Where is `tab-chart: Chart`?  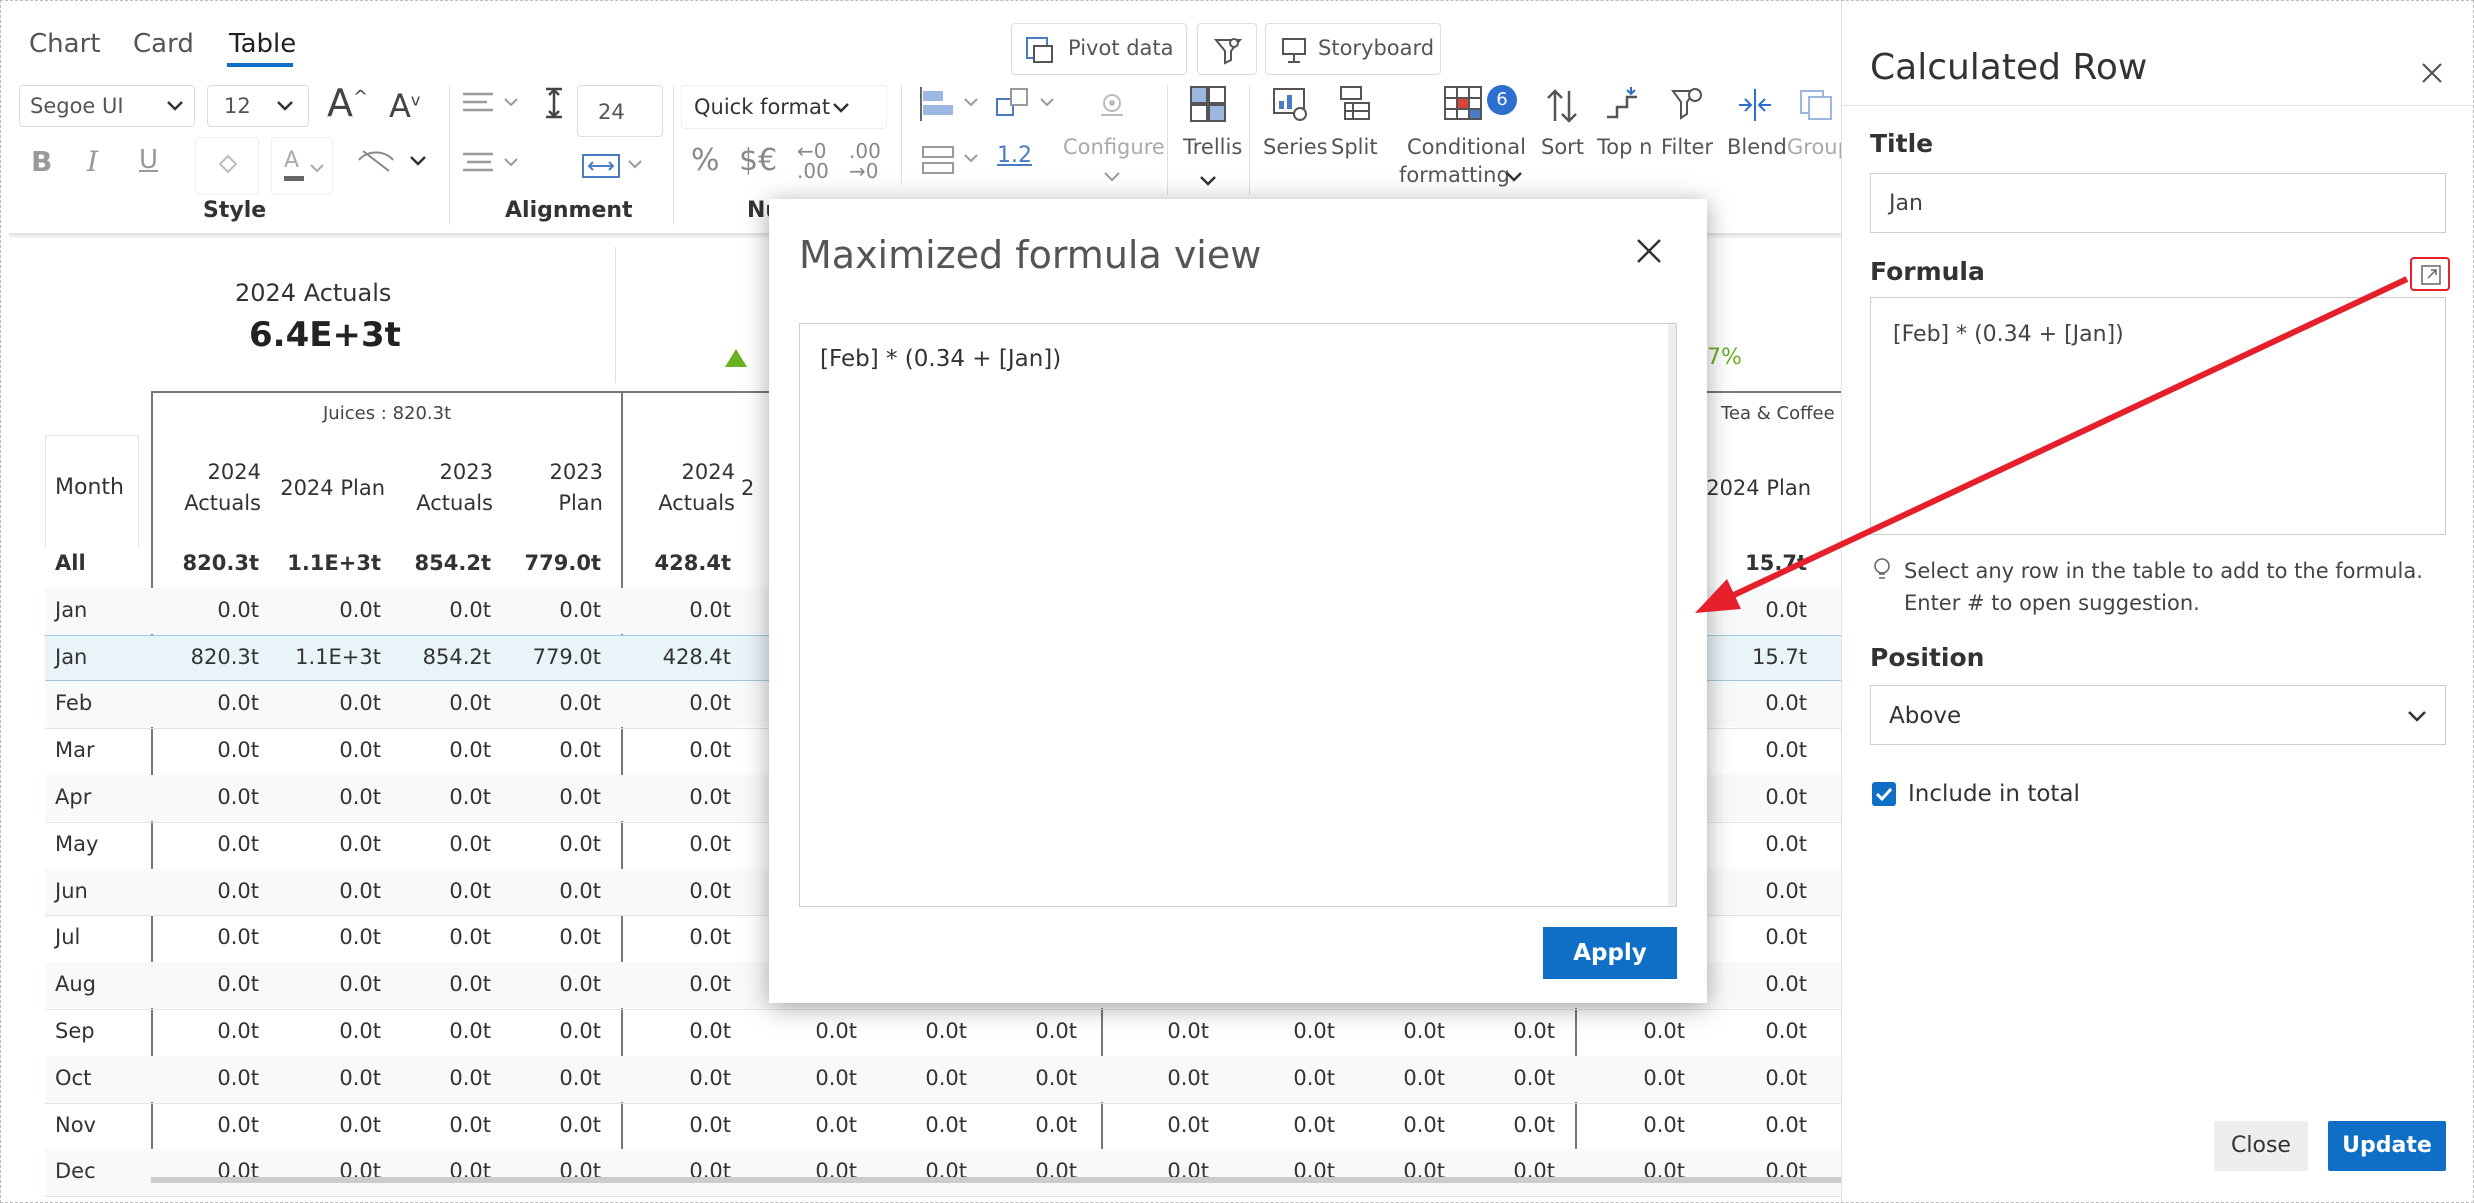 tab-chart: Chart is located at coordinates (64, 44).